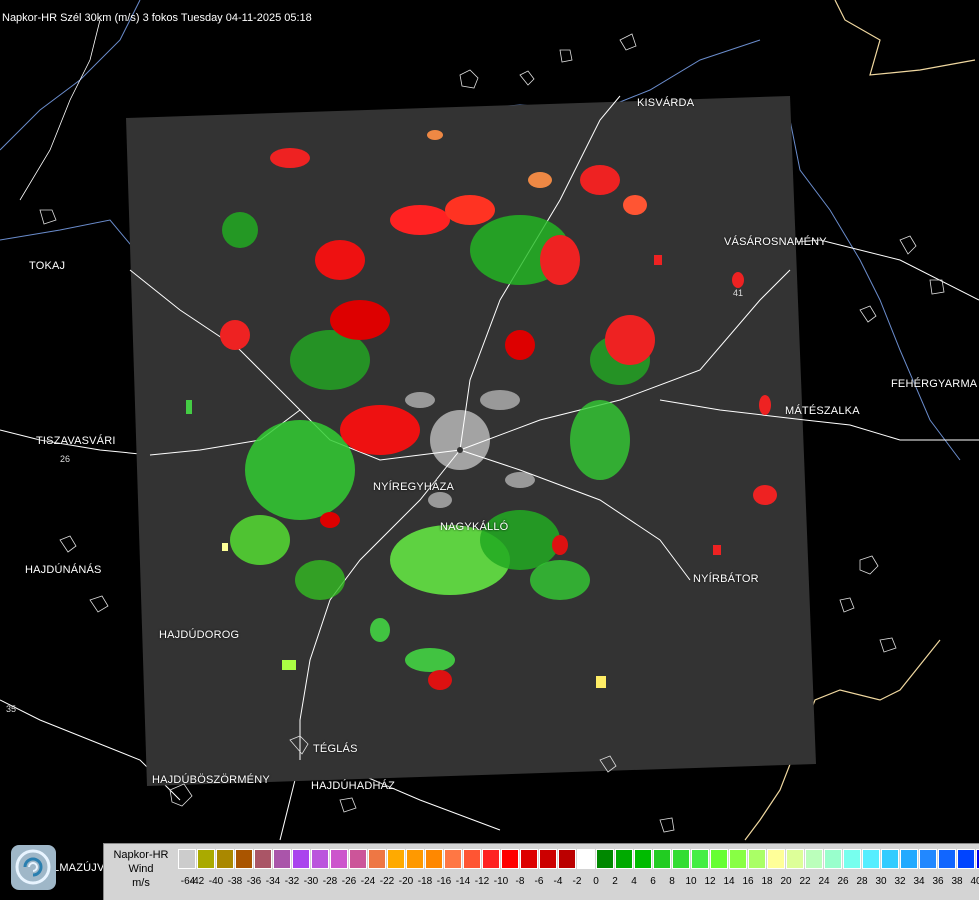  What do you see at coordinates (501, 881) in the screenshot?
I see `legend-tick-label: -10` at bounding box center [501, 881].